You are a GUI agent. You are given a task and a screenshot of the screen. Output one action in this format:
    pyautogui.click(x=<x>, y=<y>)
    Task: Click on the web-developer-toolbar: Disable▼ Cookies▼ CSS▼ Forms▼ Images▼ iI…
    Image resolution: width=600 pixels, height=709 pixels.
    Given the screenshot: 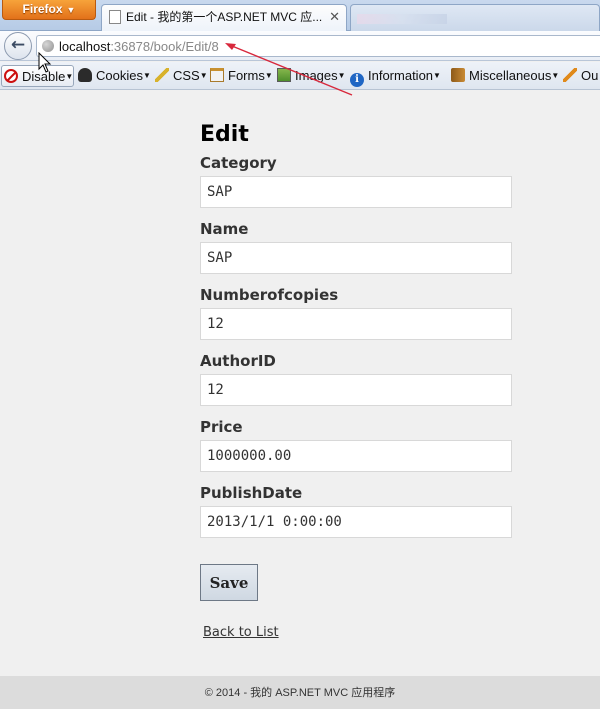 What is the action you would take?
    pyautogui.click(x=300, y=76)
    